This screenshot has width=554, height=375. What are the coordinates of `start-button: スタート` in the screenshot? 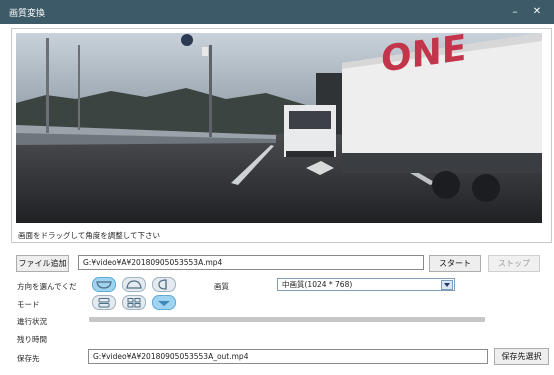 It's located at (455, 263).